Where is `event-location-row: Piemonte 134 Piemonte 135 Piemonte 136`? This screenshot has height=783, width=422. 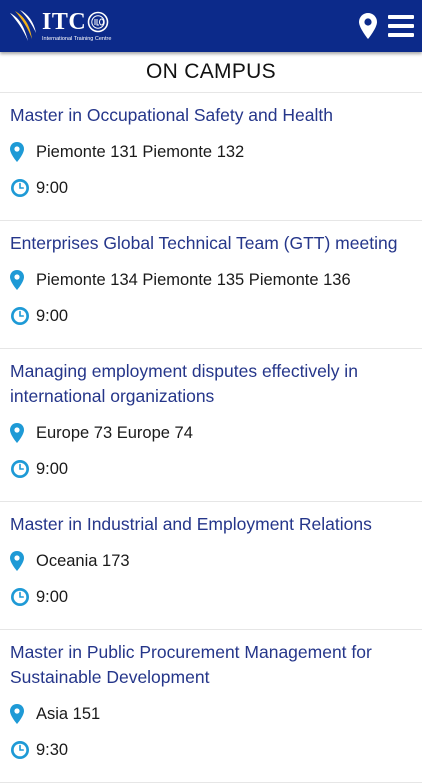
event-location-row: Piemonte 134 Piemonte 135 Piemonte 136 is located at coordinates (211, 280).